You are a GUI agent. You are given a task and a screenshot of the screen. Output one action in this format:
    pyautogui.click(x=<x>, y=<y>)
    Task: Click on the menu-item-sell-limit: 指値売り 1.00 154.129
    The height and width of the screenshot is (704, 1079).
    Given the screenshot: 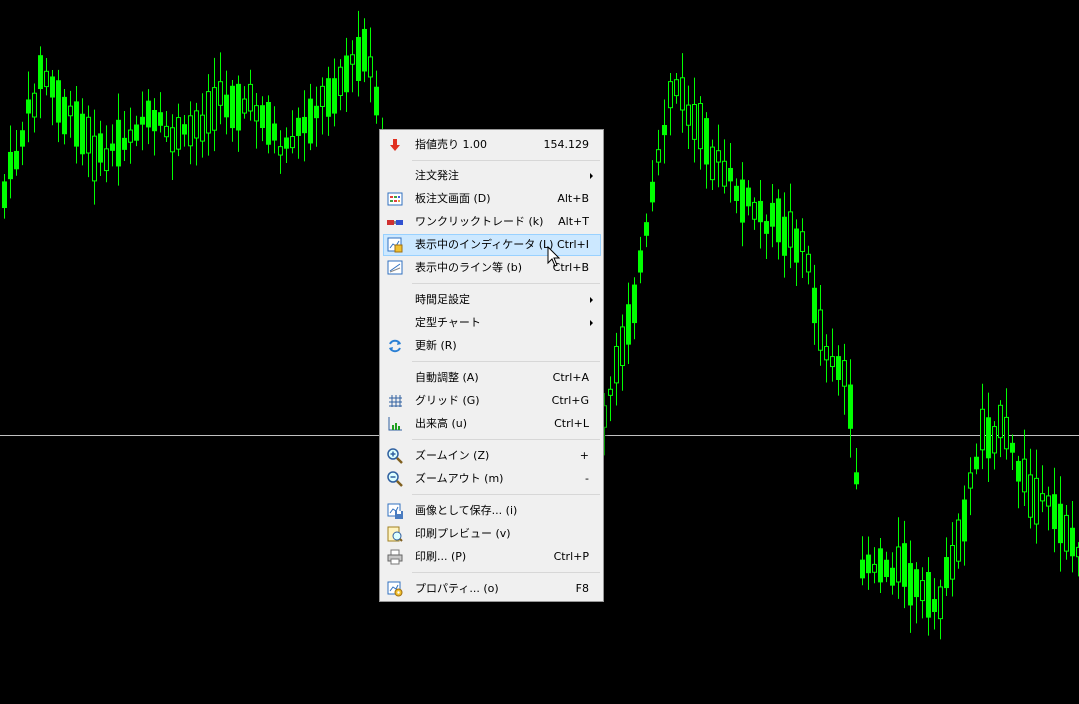 What is the action you would take?
    pyautogui.click(x=492, y=145)
    